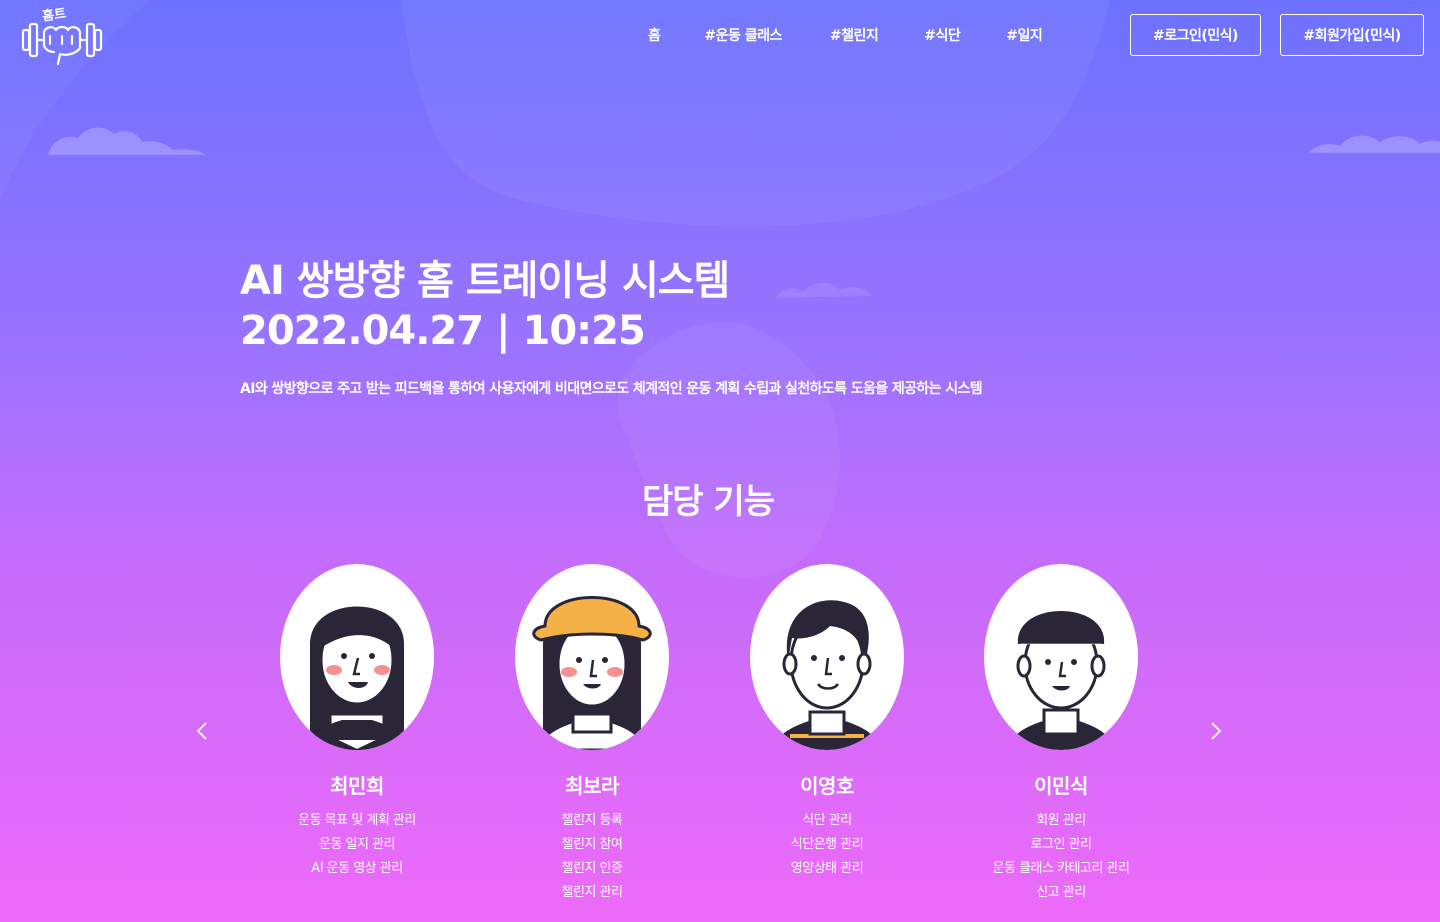  What do you see at coordinates (654, 35) in the screenshot?
I see `nav-home-link: 홈` at bounding box center [654, 35].